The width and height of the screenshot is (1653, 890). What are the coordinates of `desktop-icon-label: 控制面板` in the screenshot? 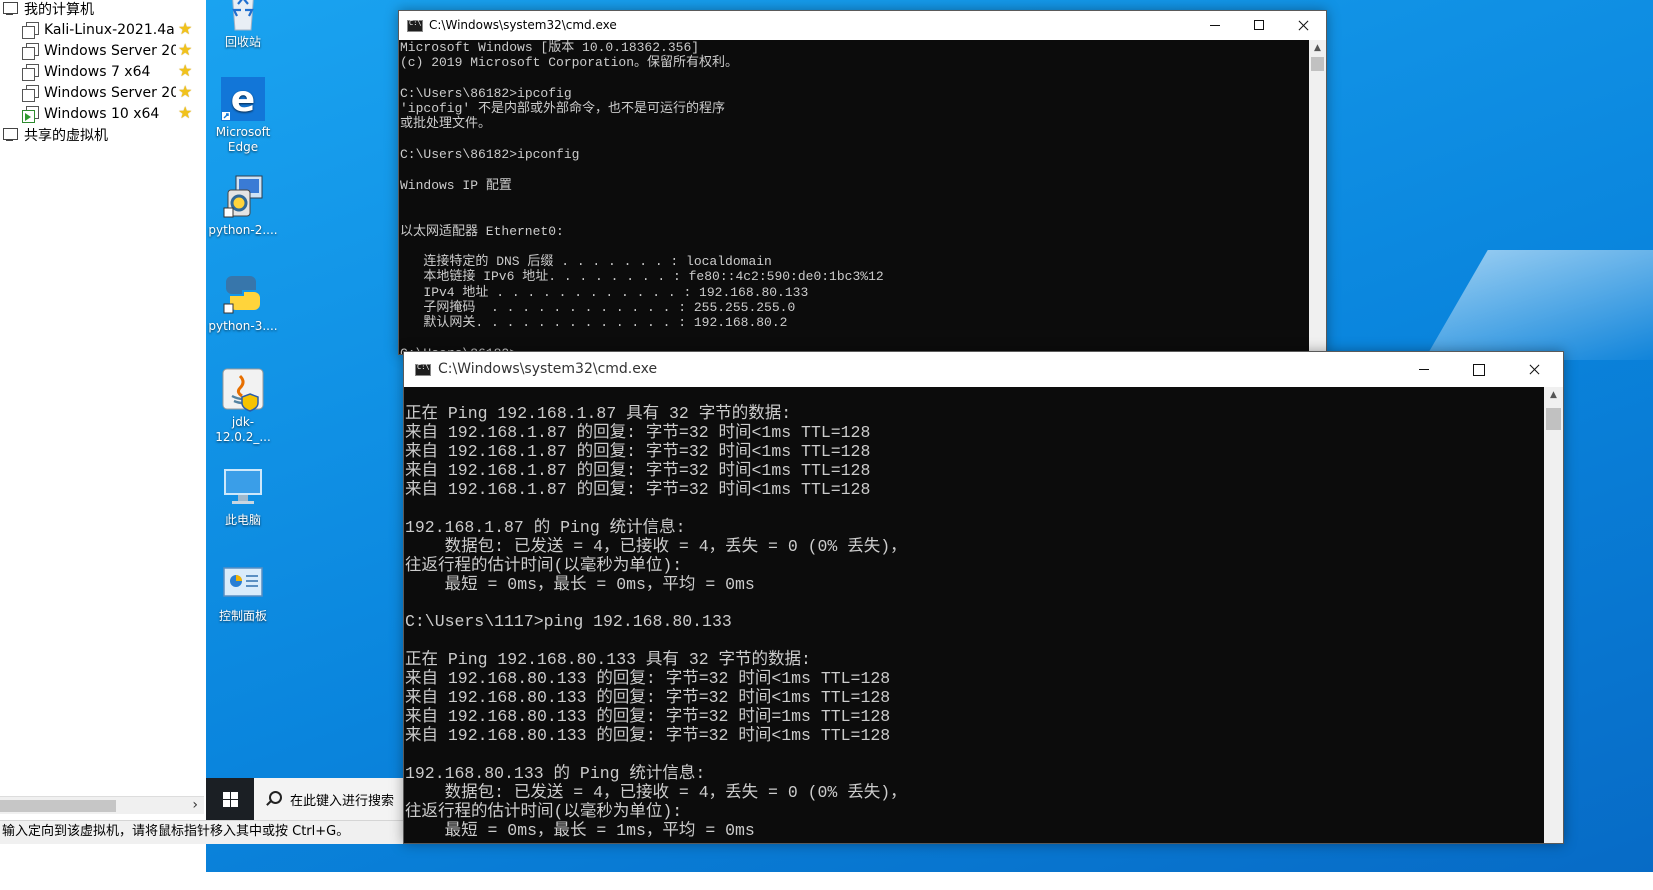 It's located at (242, 616).